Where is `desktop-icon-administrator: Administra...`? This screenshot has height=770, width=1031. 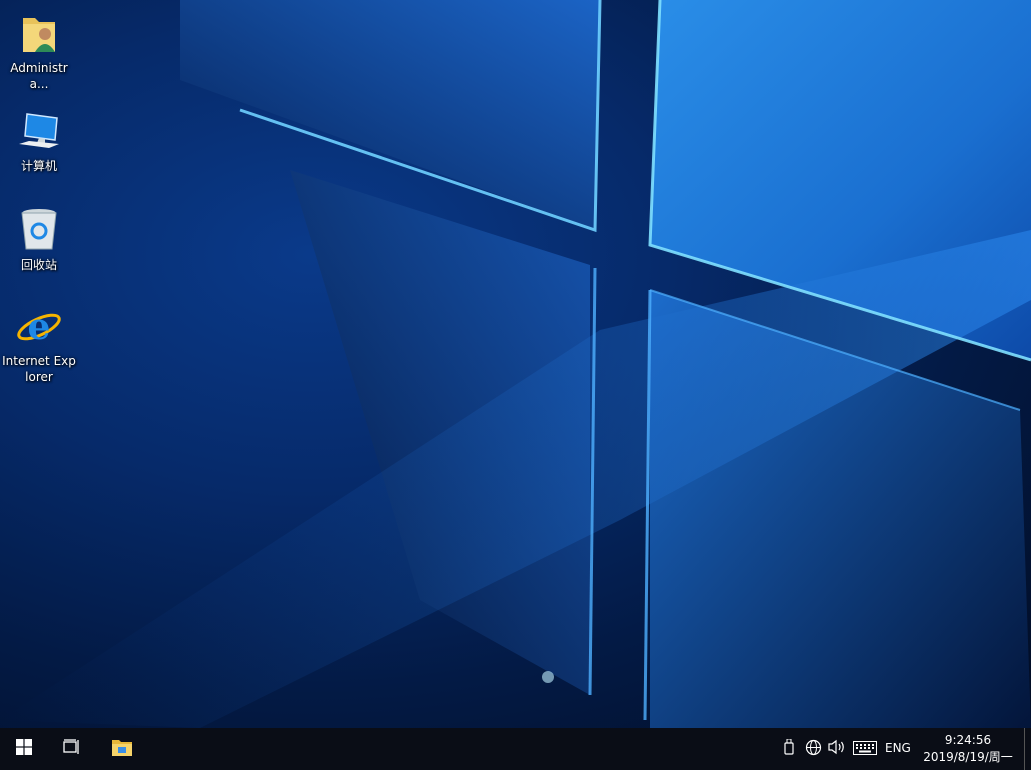 desktop-icon-administrator: Administra... is located at coordinates (39, 51).